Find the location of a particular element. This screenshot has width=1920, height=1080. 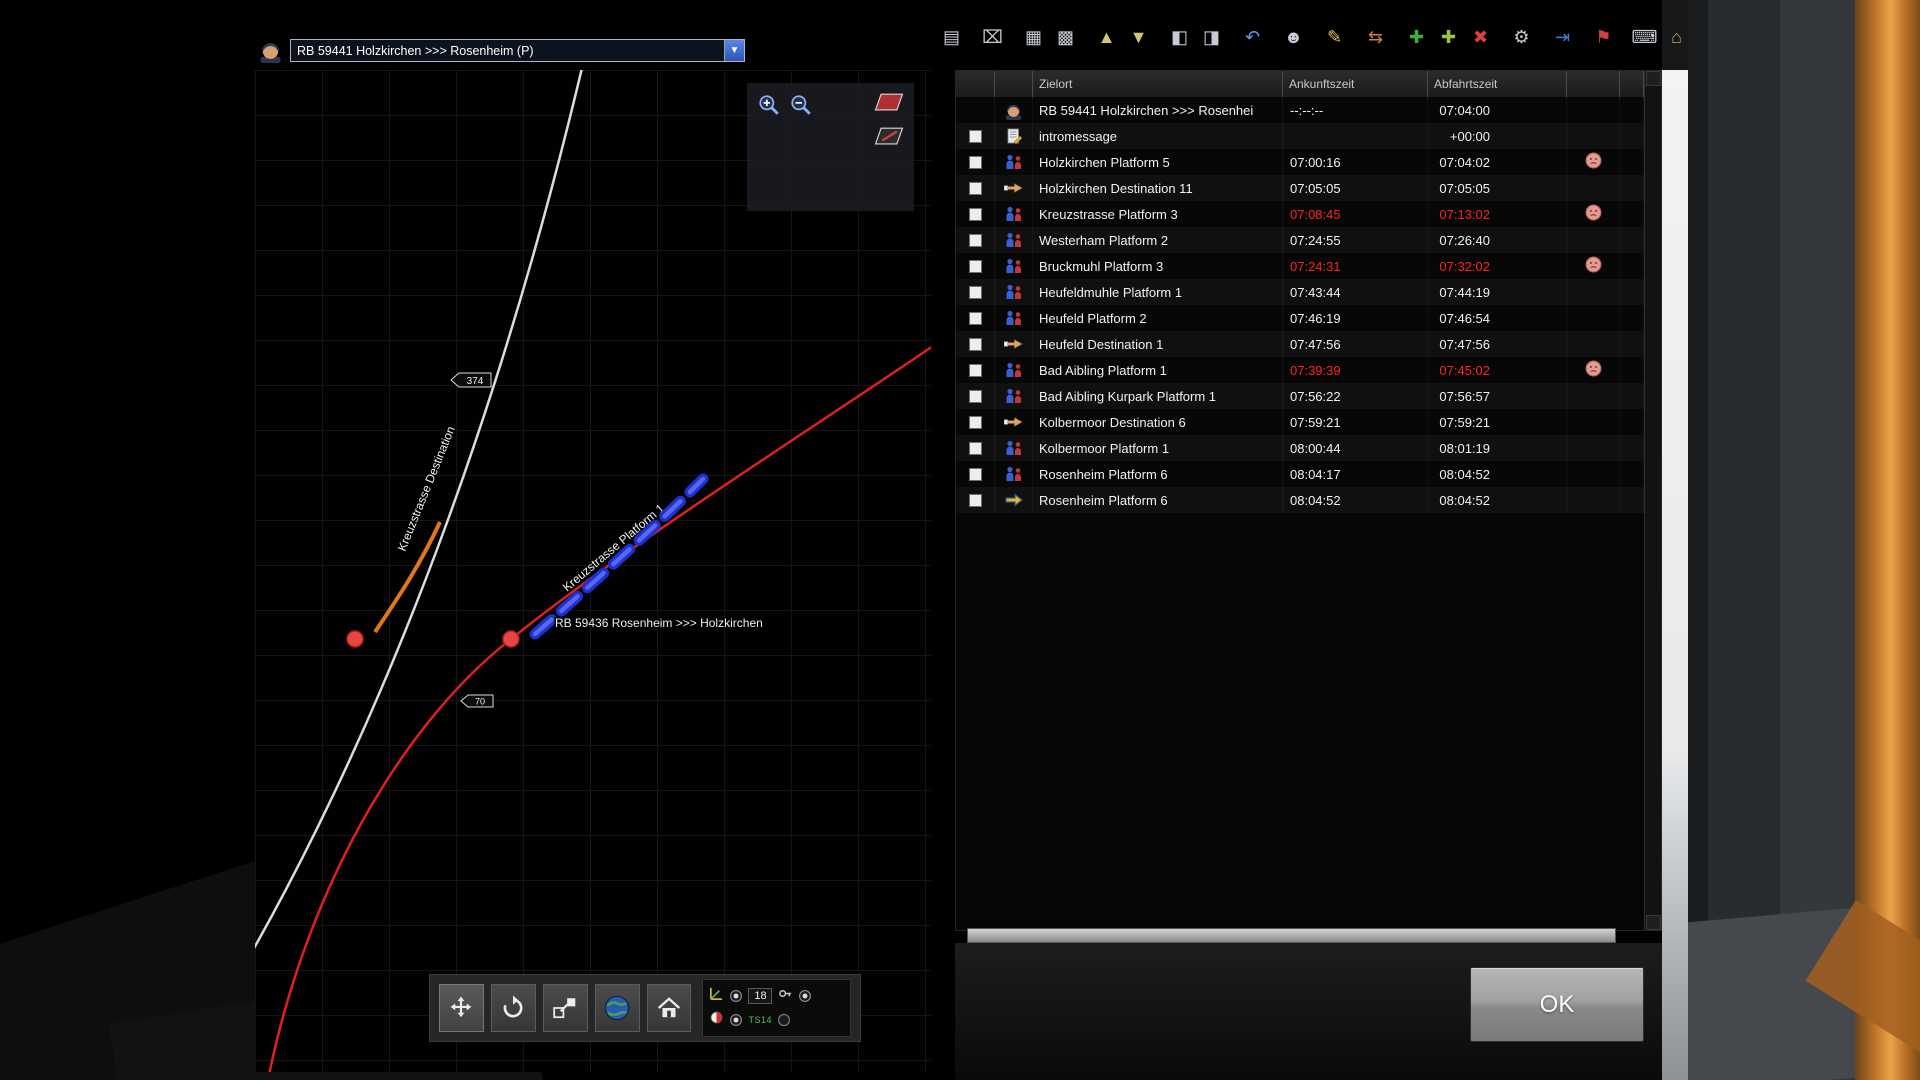

keyboard-button: ⌨ is located at coordinates (1644, 37).